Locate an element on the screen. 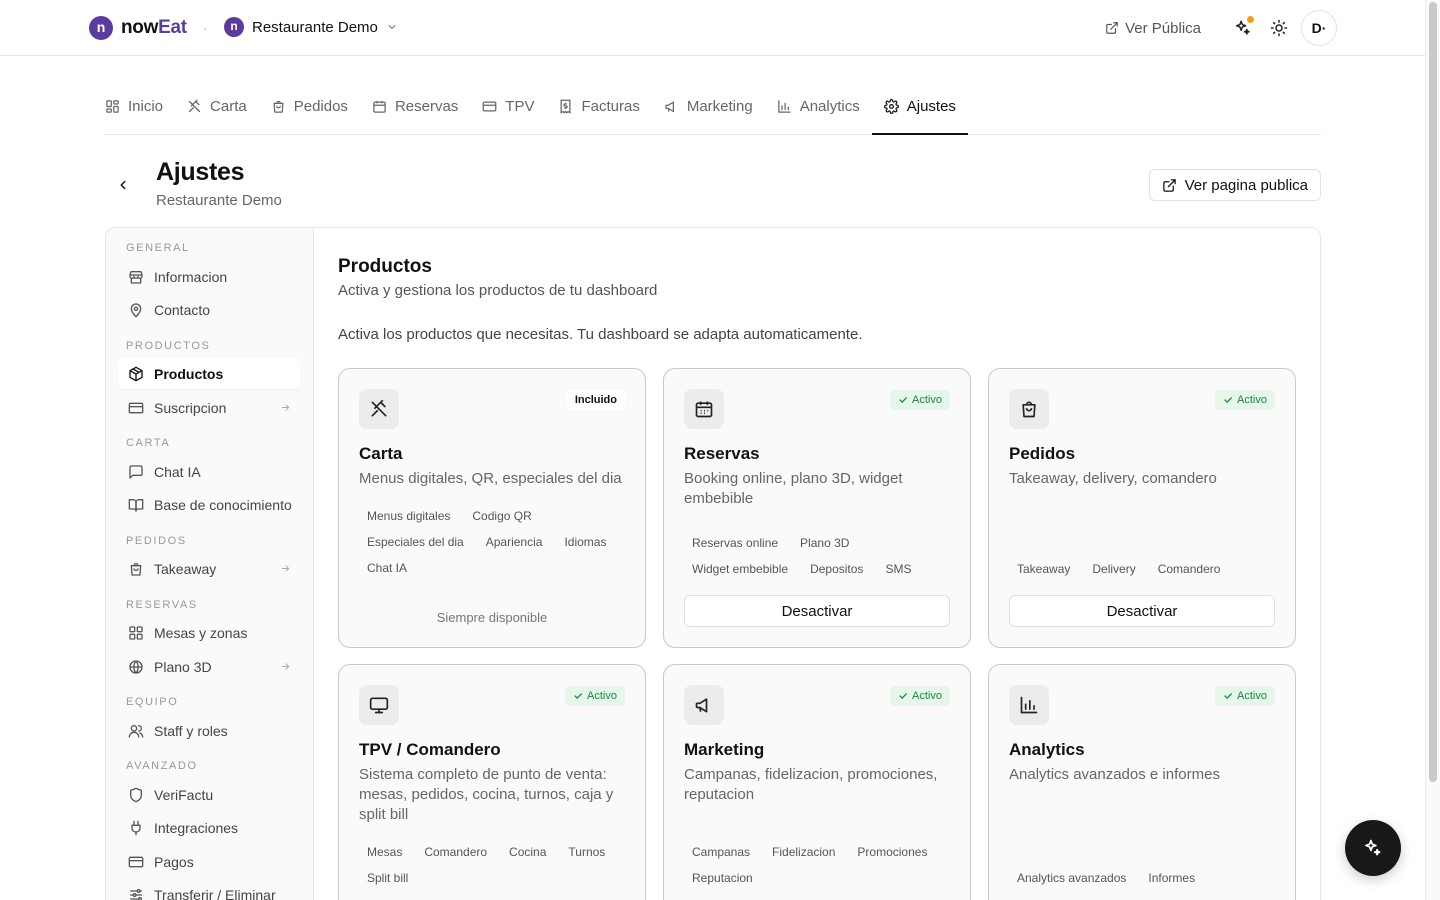  feature-tag: Especiales del dia is located at coordinates (415, 542).